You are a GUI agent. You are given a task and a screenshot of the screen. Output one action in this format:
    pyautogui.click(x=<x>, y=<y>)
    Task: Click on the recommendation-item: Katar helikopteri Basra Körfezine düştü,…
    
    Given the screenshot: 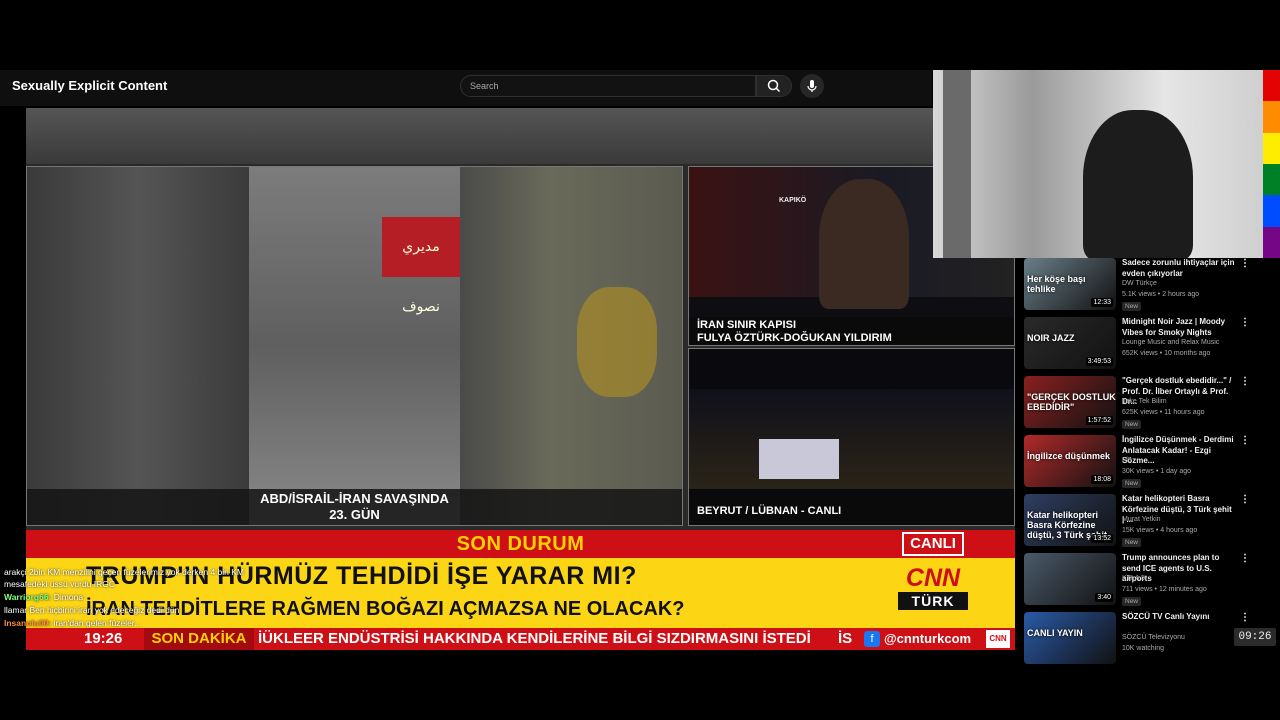 What is the action you would take?
    pyautogui.click(x=1137, y=522)
    